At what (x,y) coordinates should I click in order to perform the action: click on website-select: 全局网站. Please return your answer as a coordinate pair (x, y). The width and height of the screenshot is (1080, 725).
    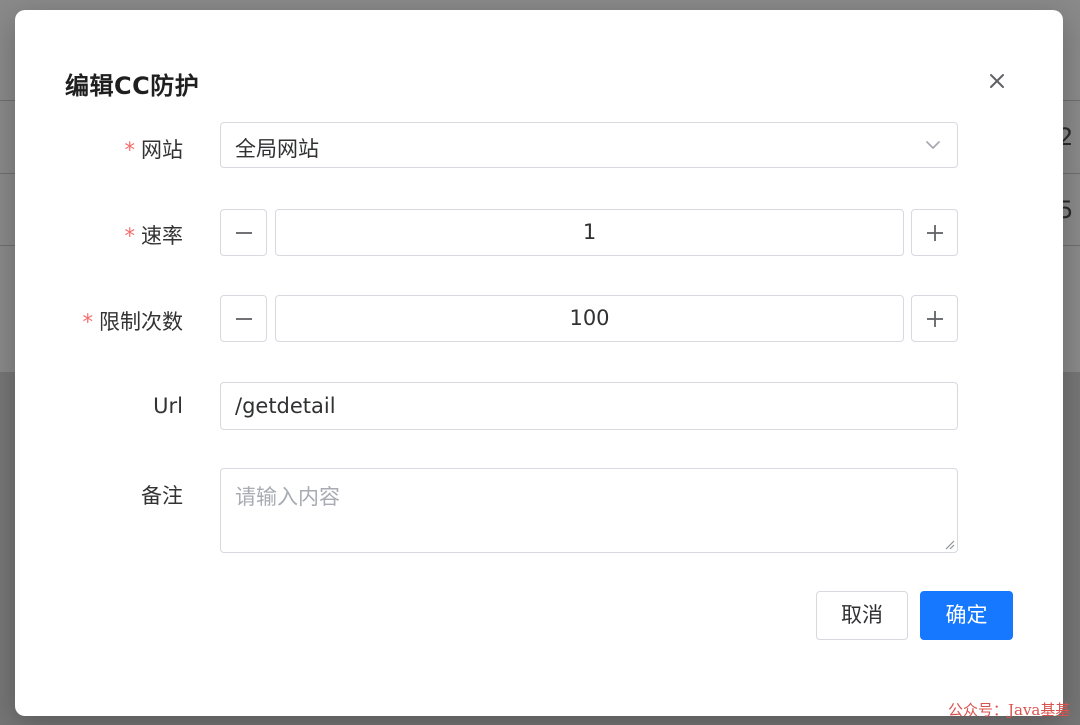
    Looking at the image, I should click on (589, 145).